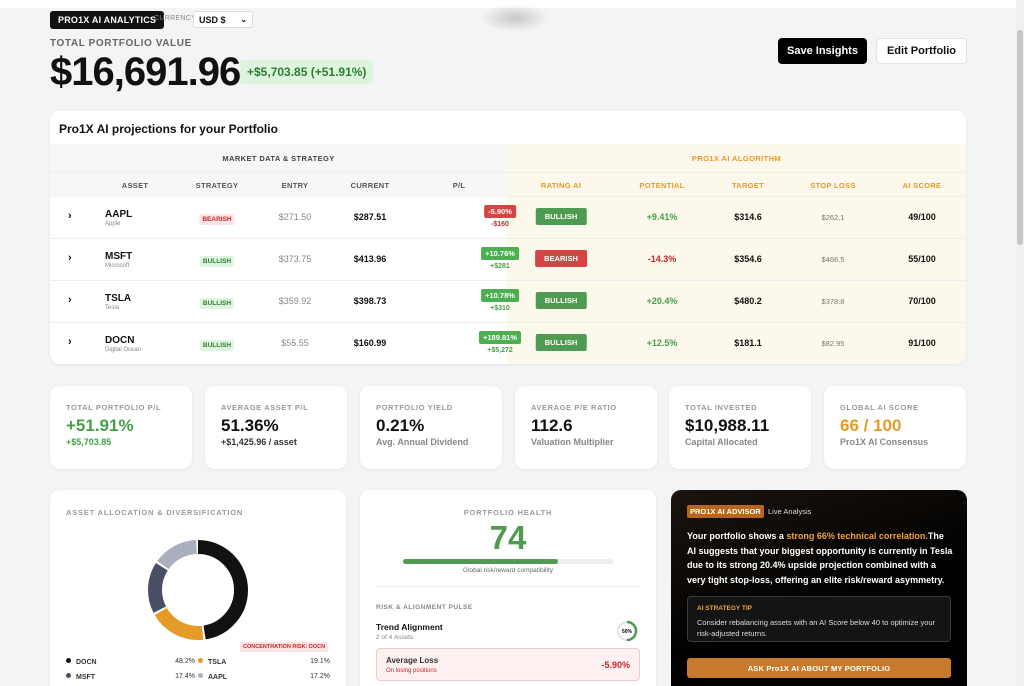 The height and width of the screenshot is (686, 1024). I want to click on target-price: $314.6, so click(748, 217).